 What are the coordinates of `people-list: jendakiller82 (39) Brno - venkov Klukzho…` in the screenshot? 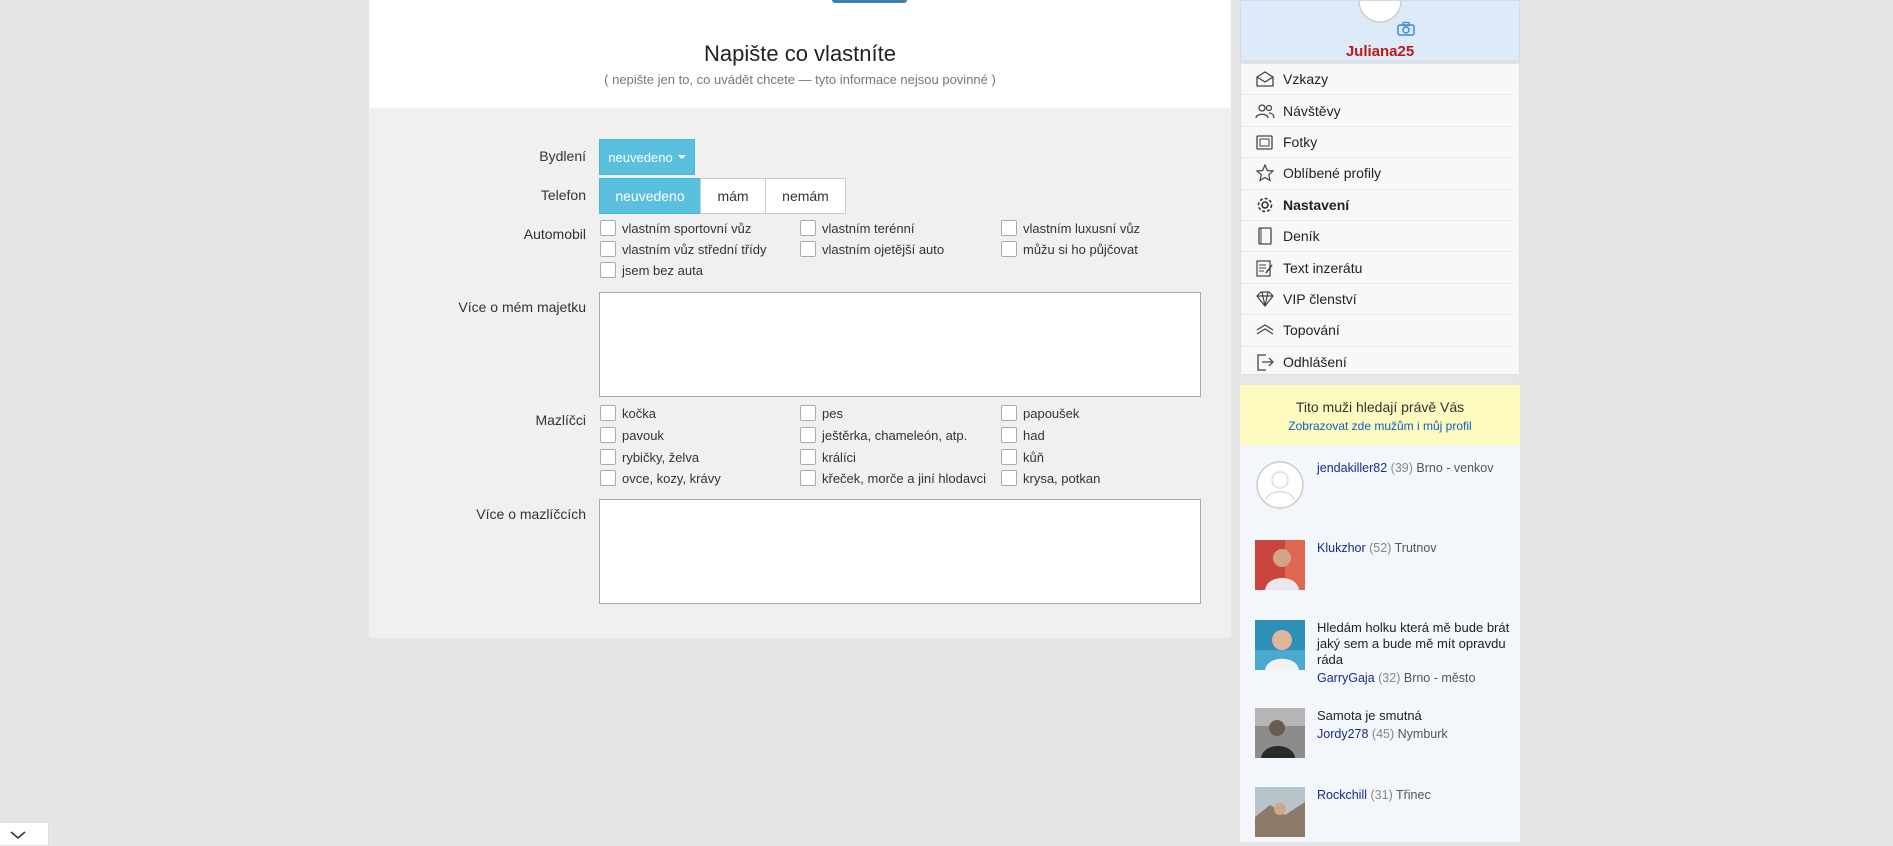 It's located at (1380, 643).